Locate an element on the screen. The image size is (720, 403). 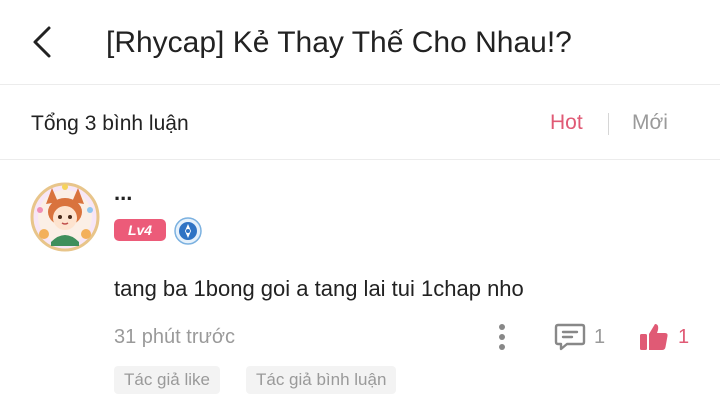
sort-new-tab: Mới is located at coordinates (650, 123).